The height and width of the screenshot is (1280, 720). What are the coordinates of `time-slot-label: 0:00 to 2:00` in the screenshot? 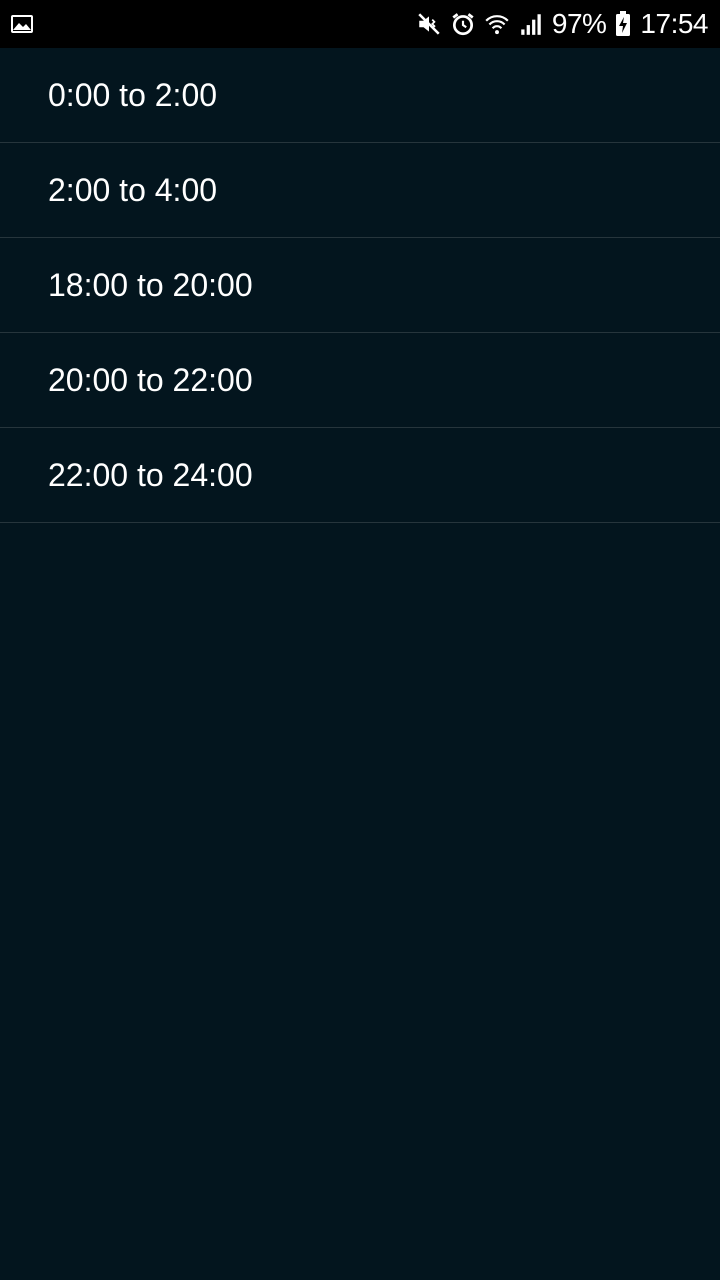 It's located at (133, 94).